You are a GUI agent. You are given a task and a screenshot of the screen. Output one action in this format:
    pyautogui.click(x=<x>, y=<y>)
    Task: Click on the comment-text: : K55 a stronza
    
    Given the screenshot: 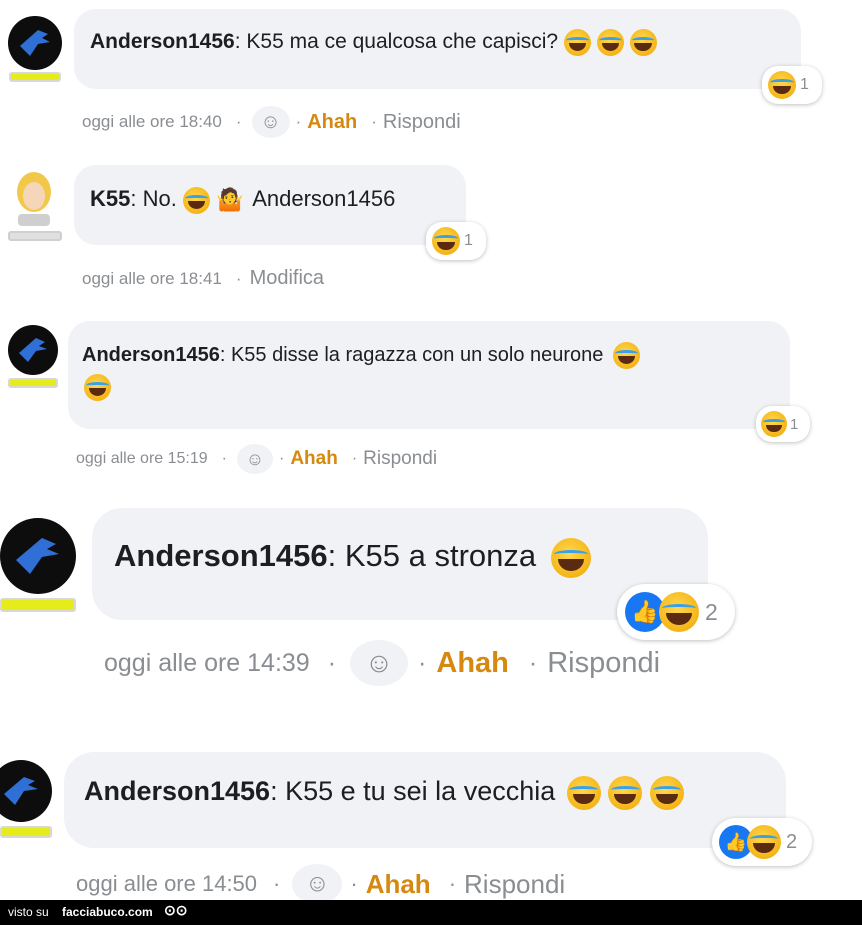 What is the action you would take?
    pyautogui.click(x=432, y=556)
    